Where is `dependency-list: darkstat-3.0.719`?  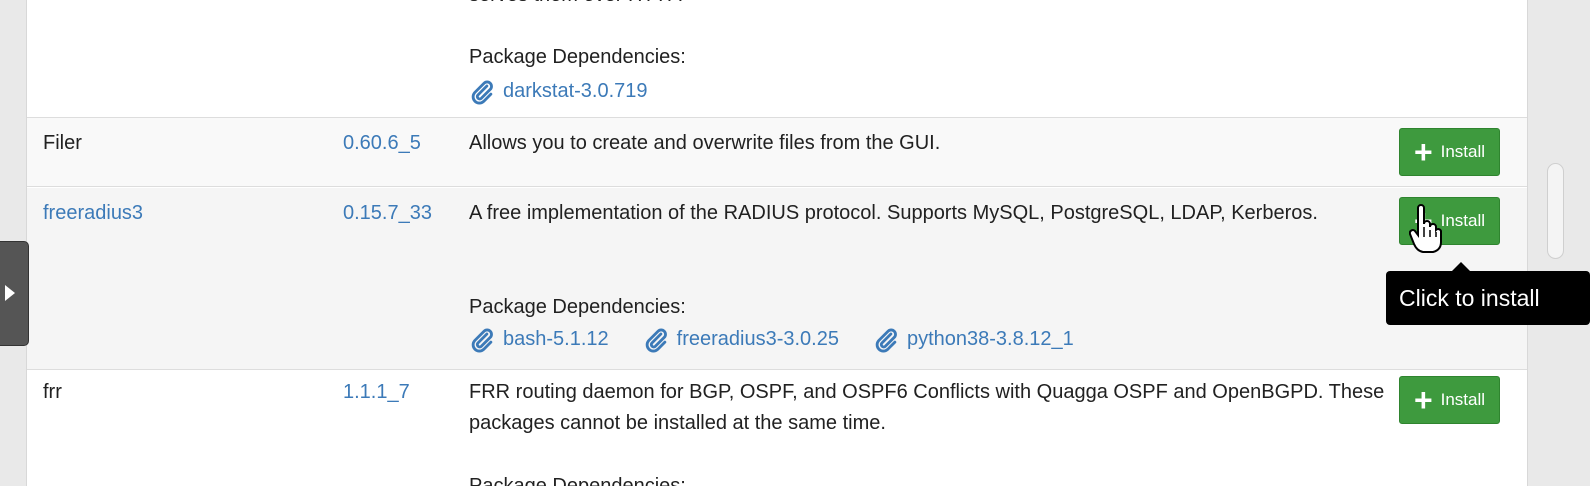 dependency-list: darkstat-3.0.719 is located at coordinates (575, 91).